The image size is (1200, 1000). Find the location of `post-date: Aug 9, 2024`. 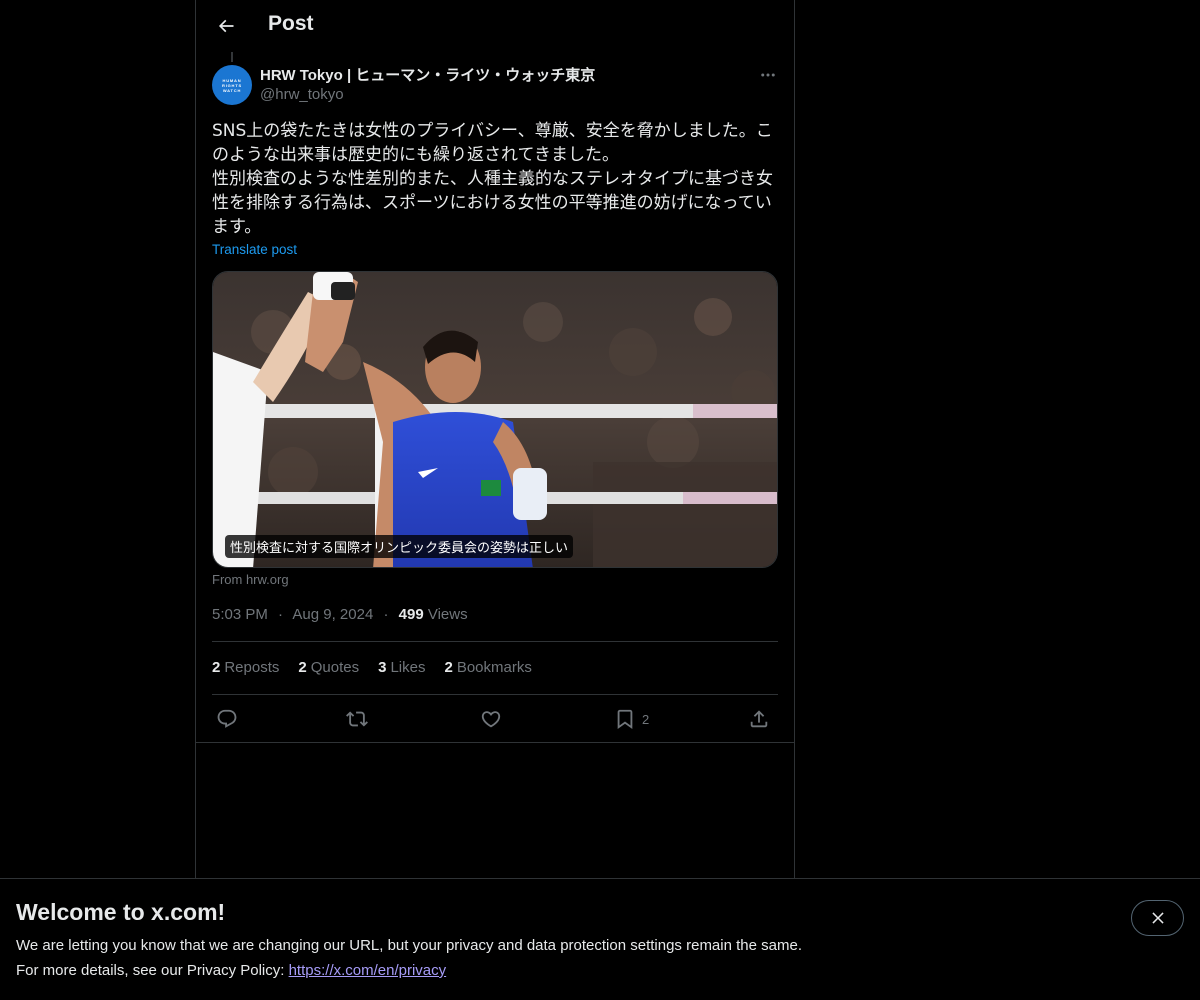

post-date: Aug 9, 2024 is located at coordinates (332, 614).